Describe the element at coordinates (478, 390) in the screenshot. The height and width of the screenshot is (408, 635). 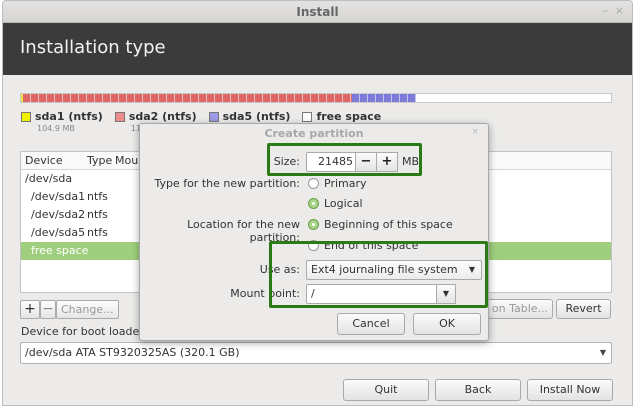
I see `back-button: Back` at that location.